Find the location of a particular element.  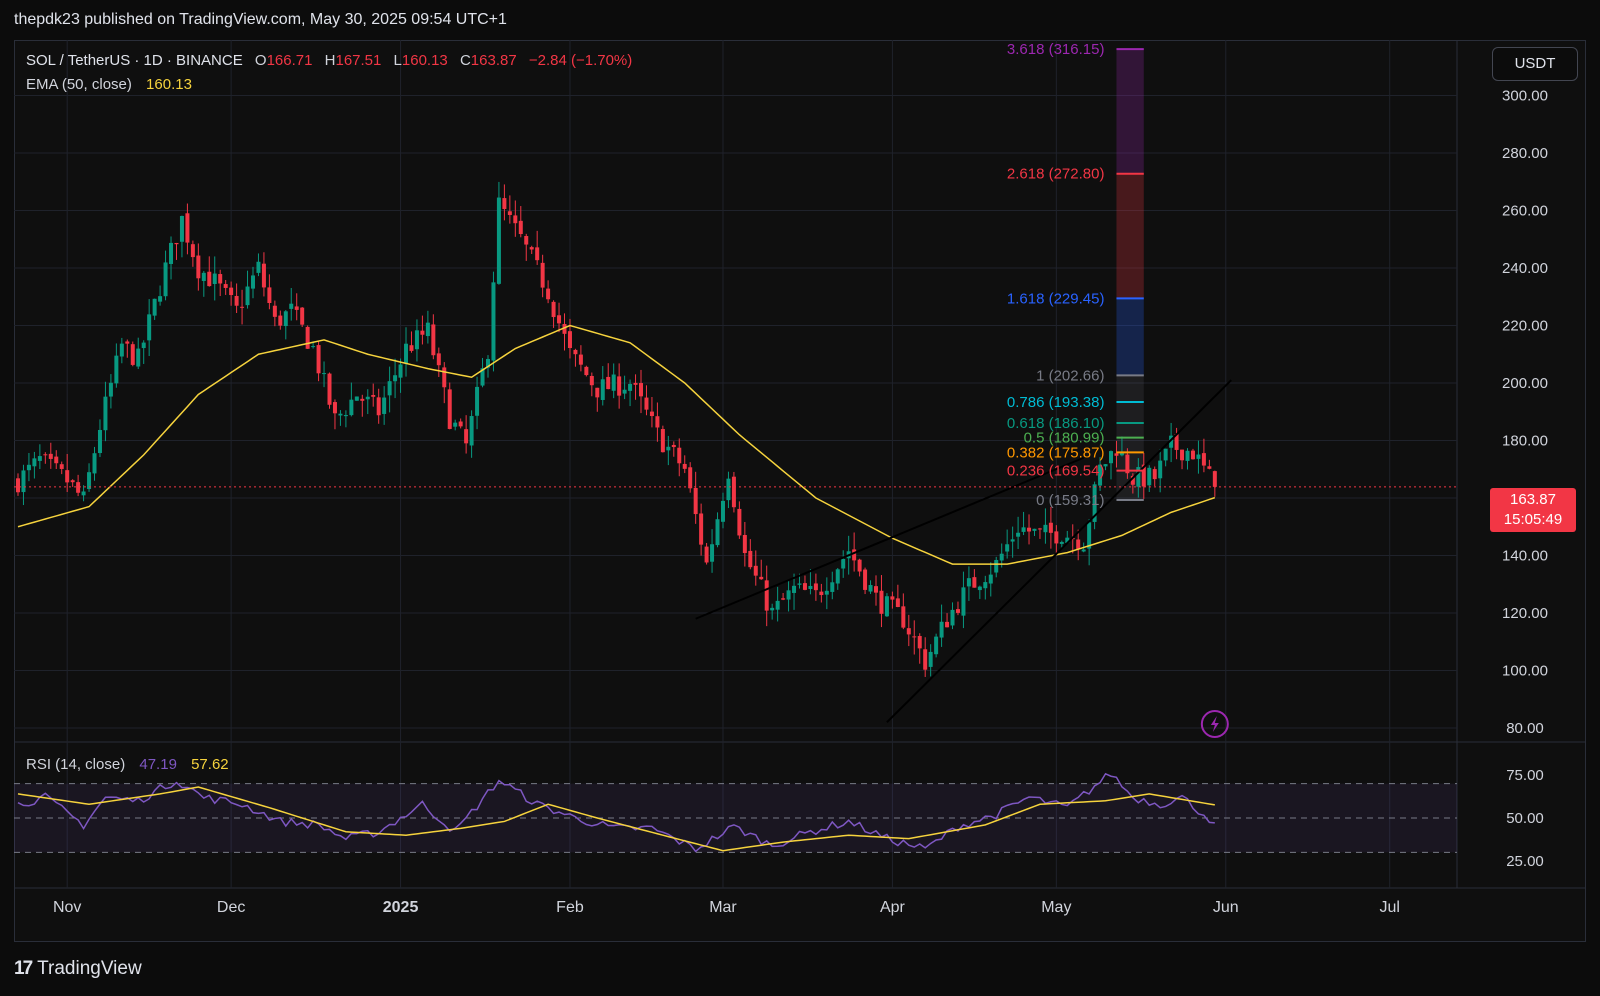

fib-level-label: 3.618 (316.15) is located at coordinates (1056, 49).